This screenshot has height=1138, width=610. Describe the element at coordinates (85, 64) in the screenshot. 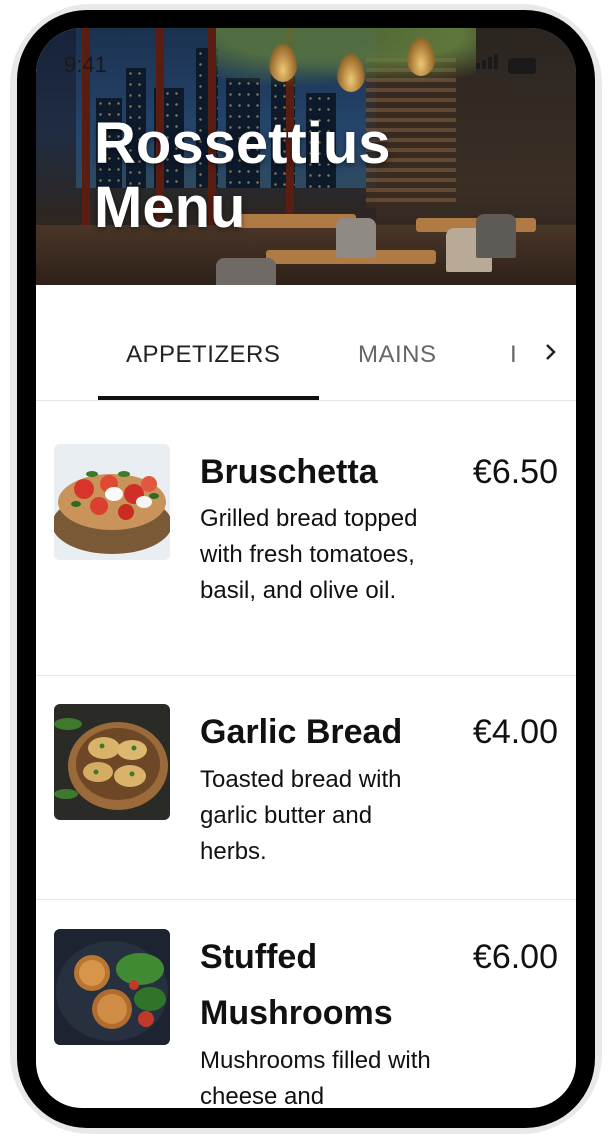

I see `status-time: 9:41` at that location.